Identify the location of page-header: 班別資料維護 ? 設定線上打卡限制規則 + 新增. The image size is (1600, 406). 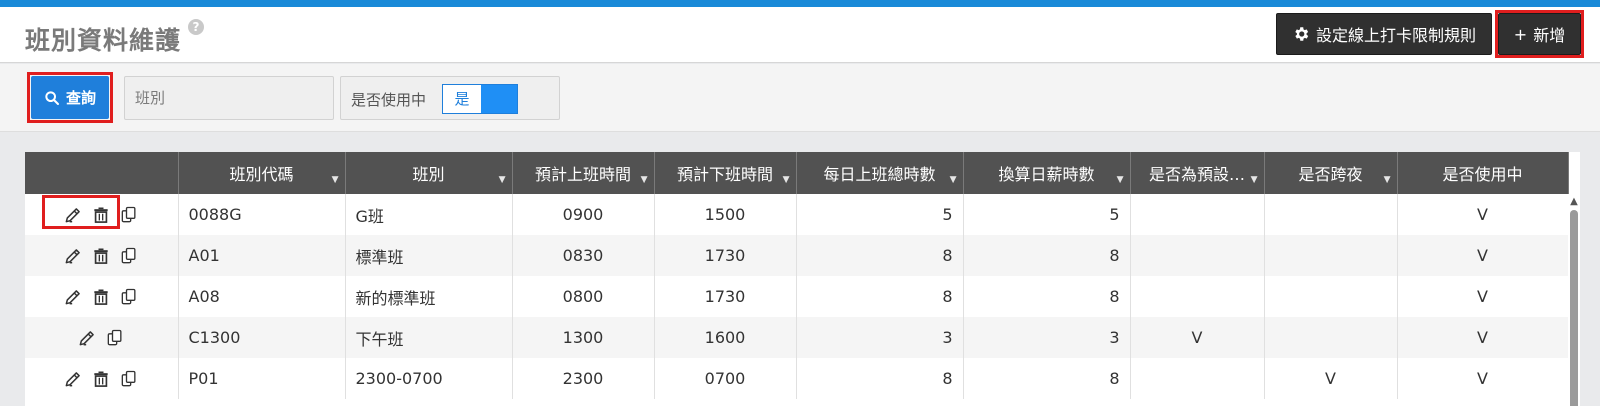
(800, 35).